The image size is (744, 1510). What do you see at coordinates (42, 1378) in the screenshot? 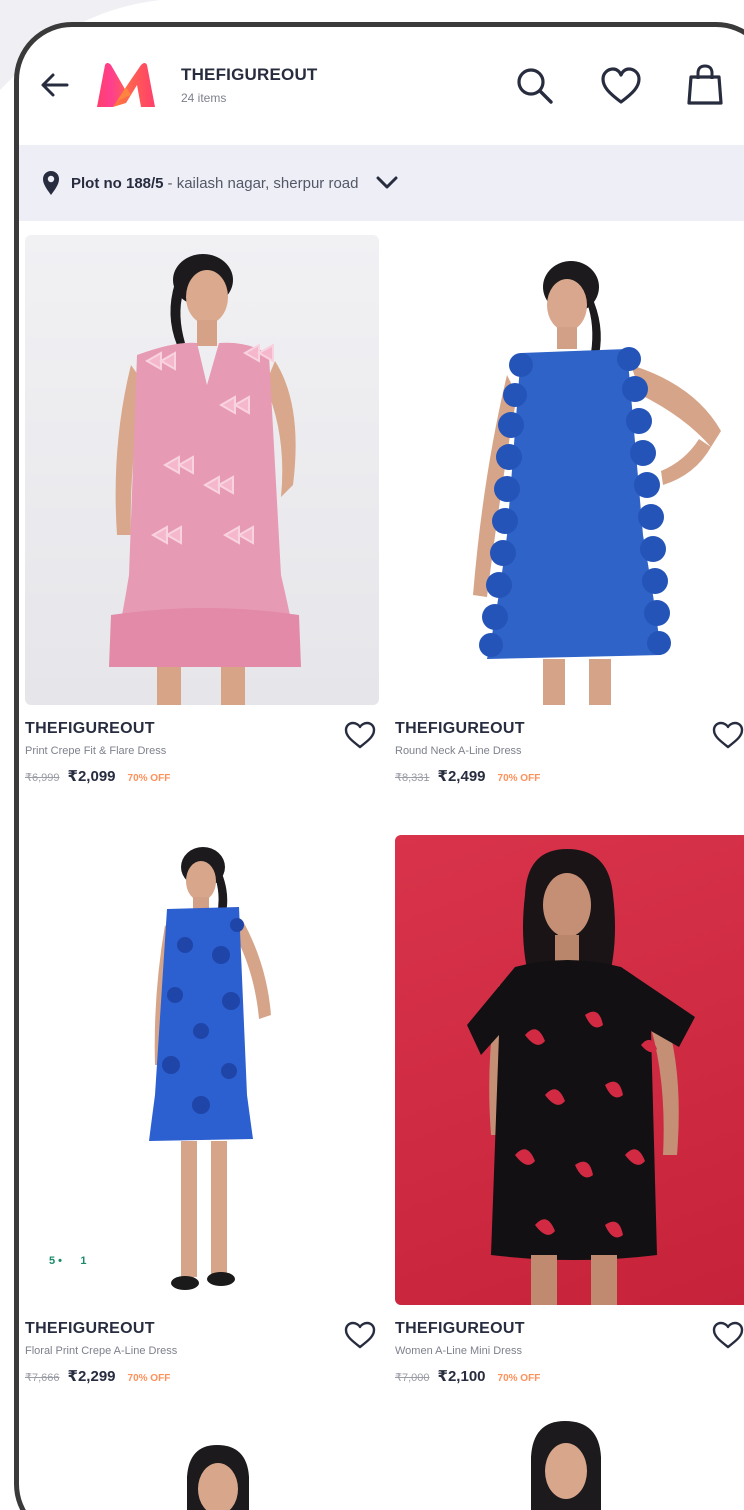
I see `product-mrp: ₹7,666` at bounding box center [42, 1378].